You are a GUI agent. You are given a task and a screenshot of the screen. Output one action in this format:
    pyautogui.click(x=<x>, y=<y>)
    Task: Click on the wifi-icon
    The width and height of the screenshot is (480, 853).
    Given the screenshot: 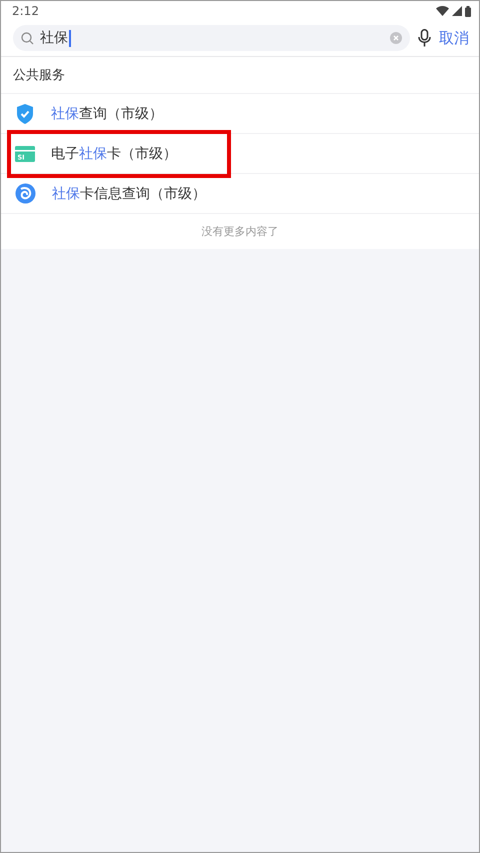 What is the action you would take?
    pyautogui.click(x=442, y=11)
    